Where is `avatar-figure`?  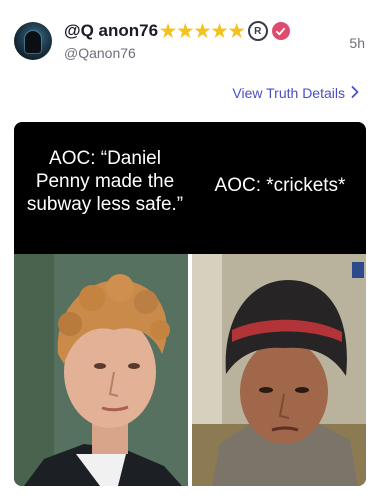
avatar-figure is located at coordinates (33, 42).